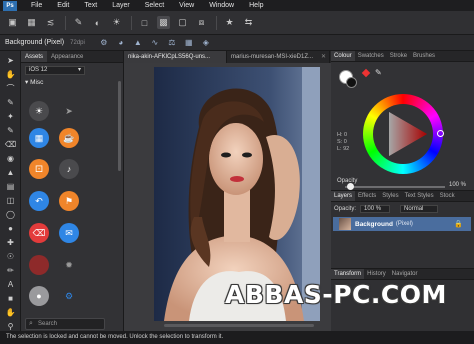 The height and width of the screenshot is (344, 474). Describe the element at coordinates (31, 22) in the screenshot. I see `liquify-persona-icon: ▦` at that location.